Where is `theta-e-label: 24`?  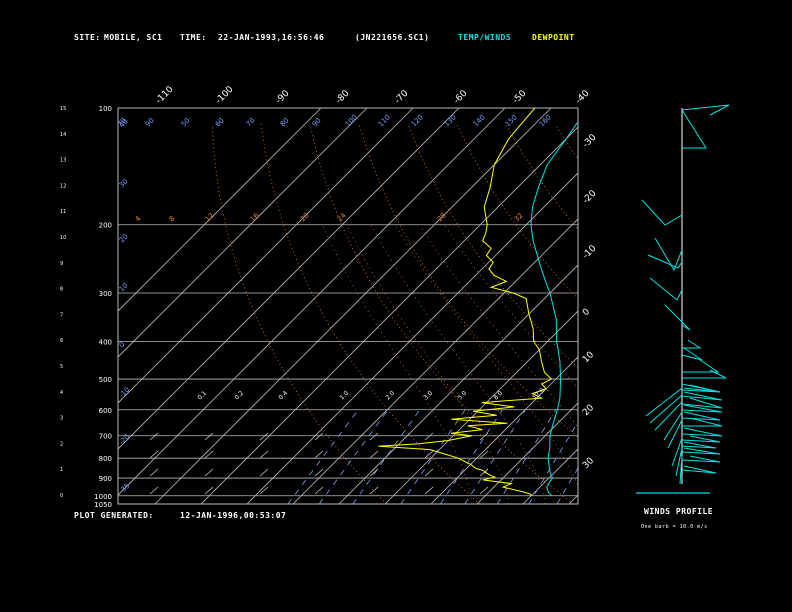 theta-e-label: 24 is located at coordinates (342, 217).